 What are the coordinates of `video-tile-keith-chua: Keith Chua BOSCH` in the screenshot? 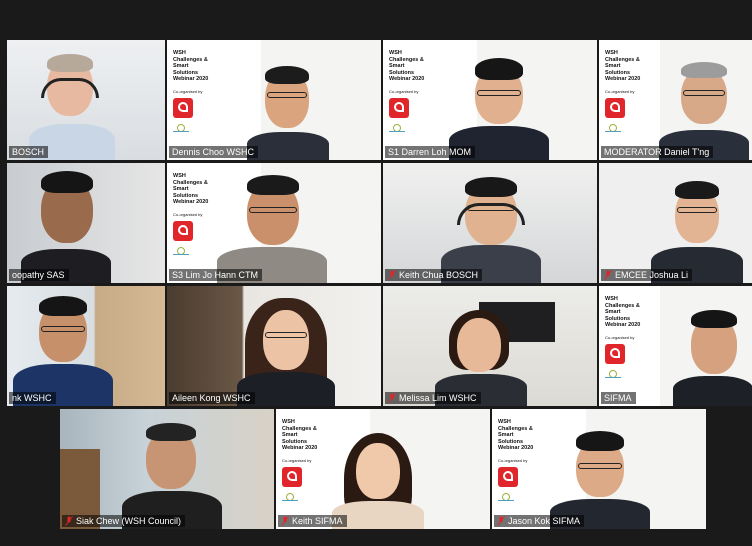 It's located at (490, 223).